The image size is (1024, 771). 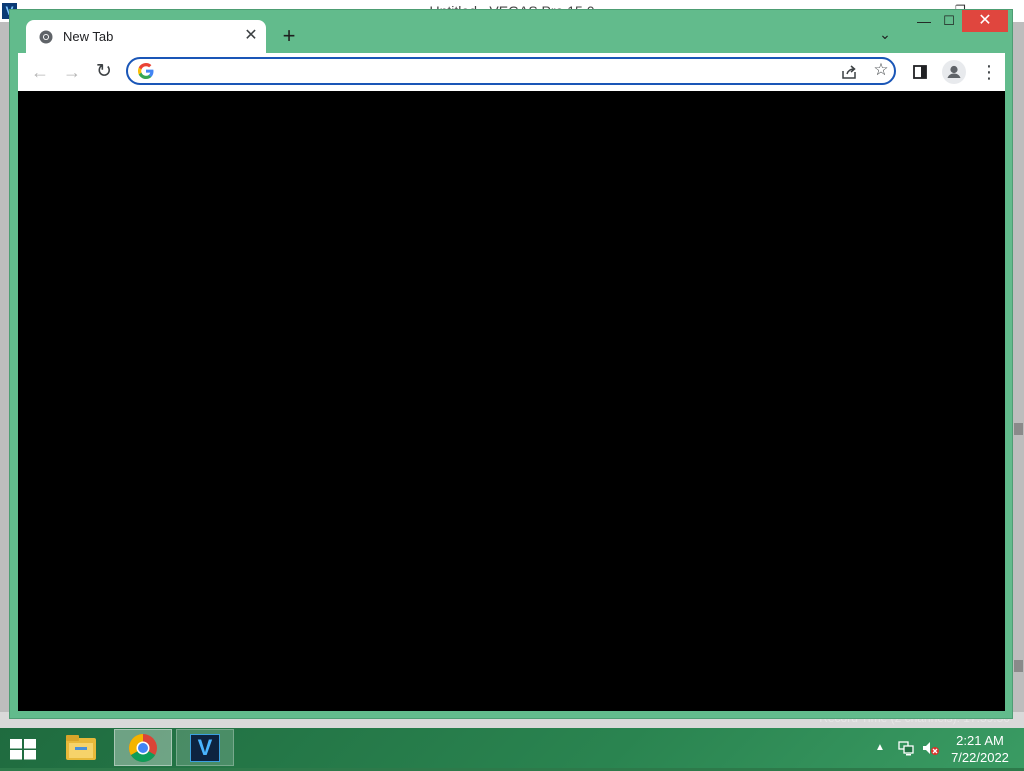 I want to click on menu-icon: ⋮, so click(x=989, y=72).